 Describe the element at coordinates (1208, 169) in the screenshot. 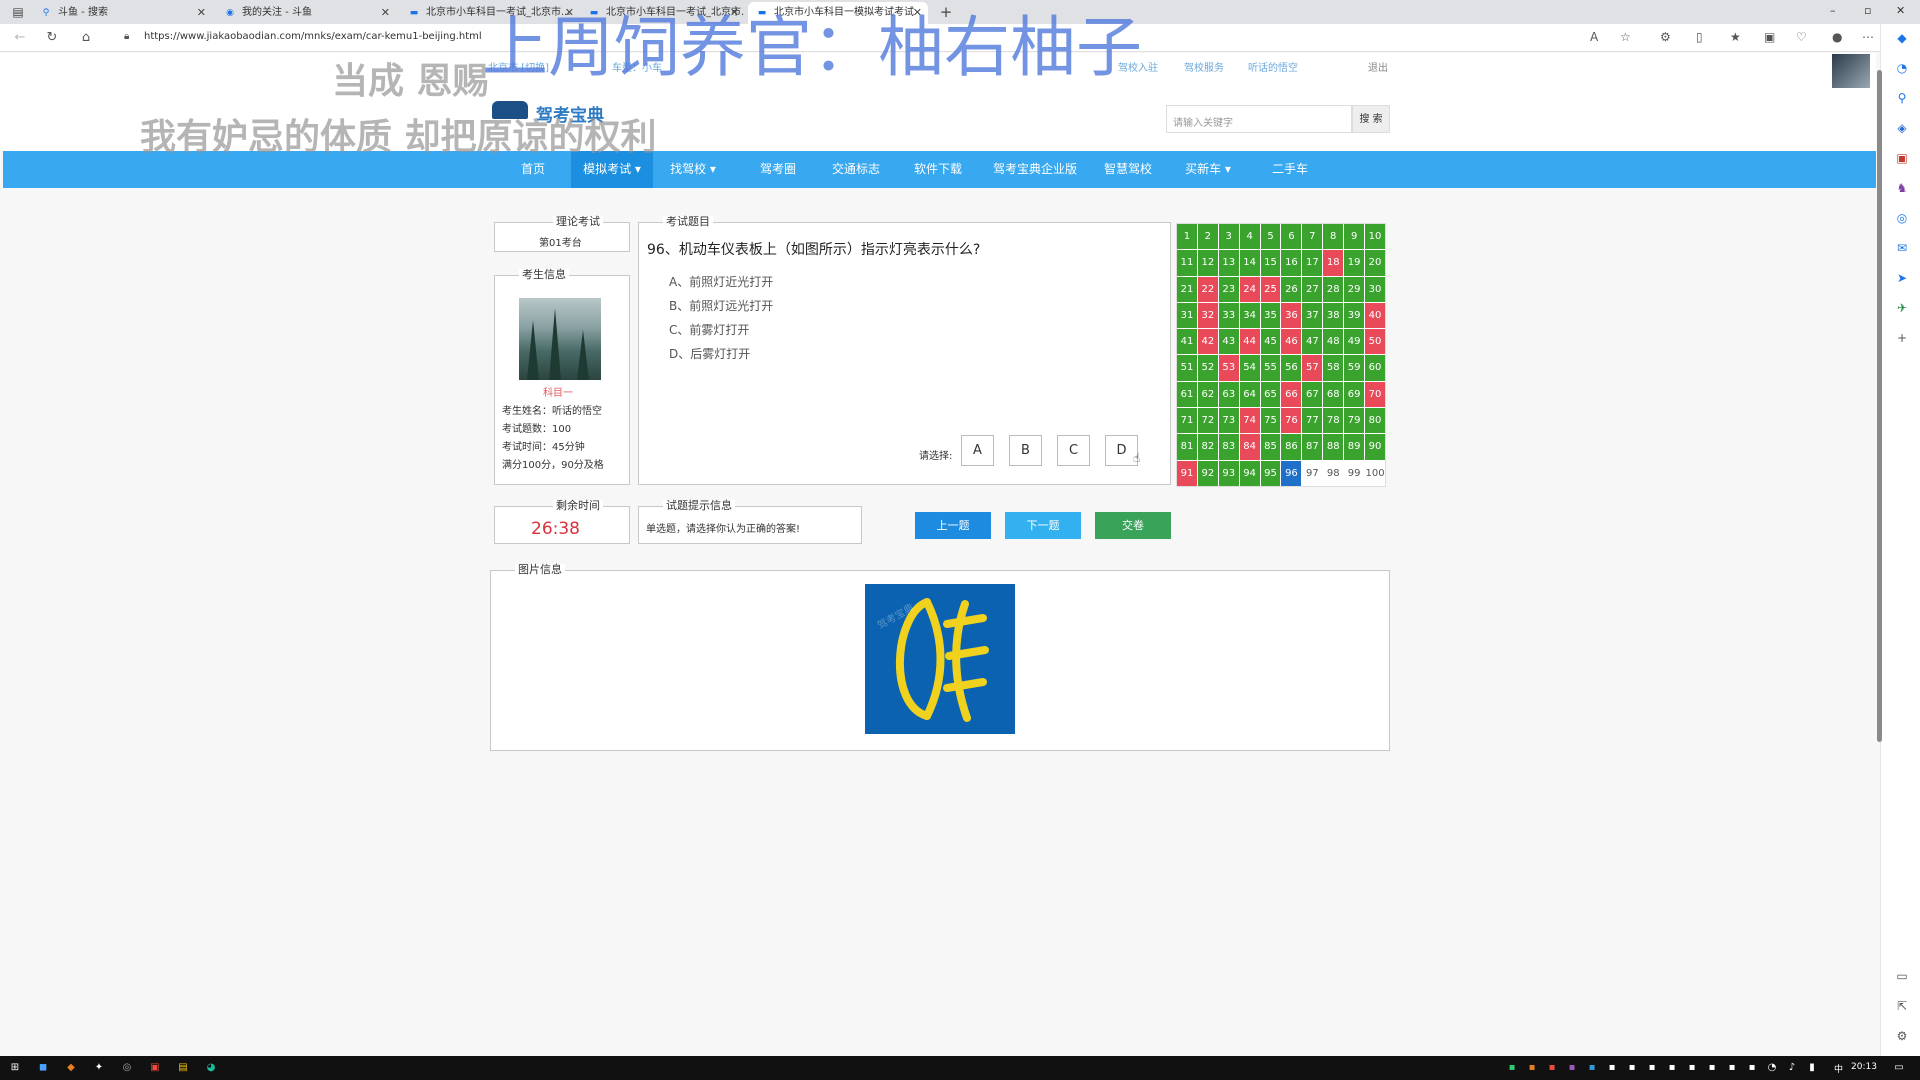

I see `nav-new-car: 买新车 ▾` at that location.